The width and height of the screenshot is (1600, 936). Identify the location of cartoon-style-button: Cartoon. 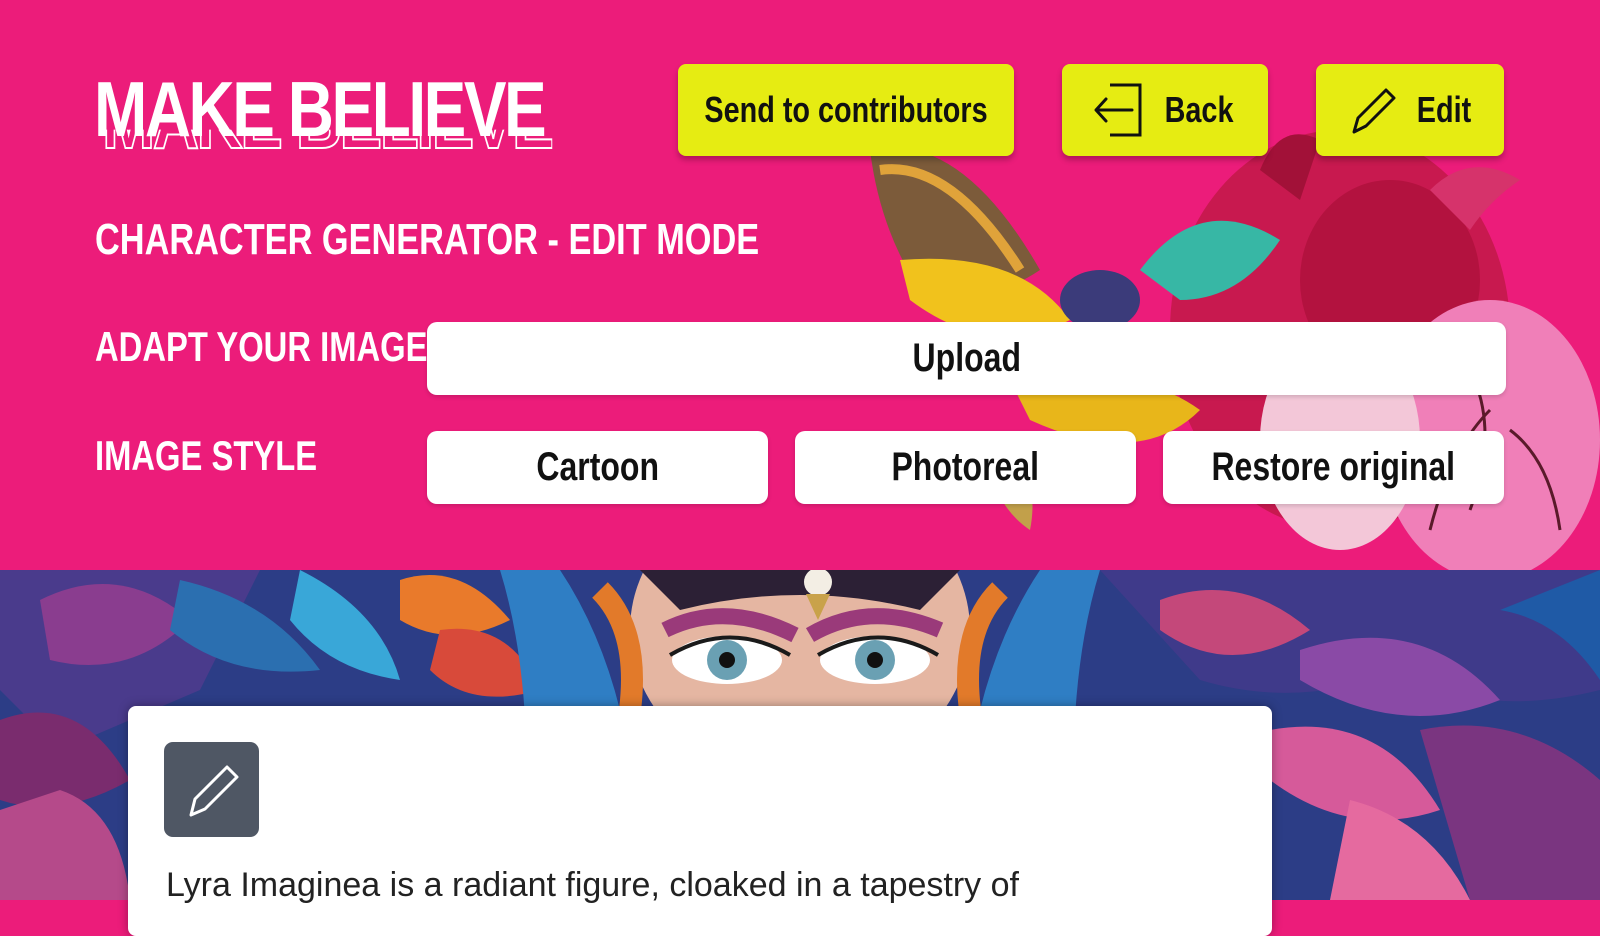
(597, 467).